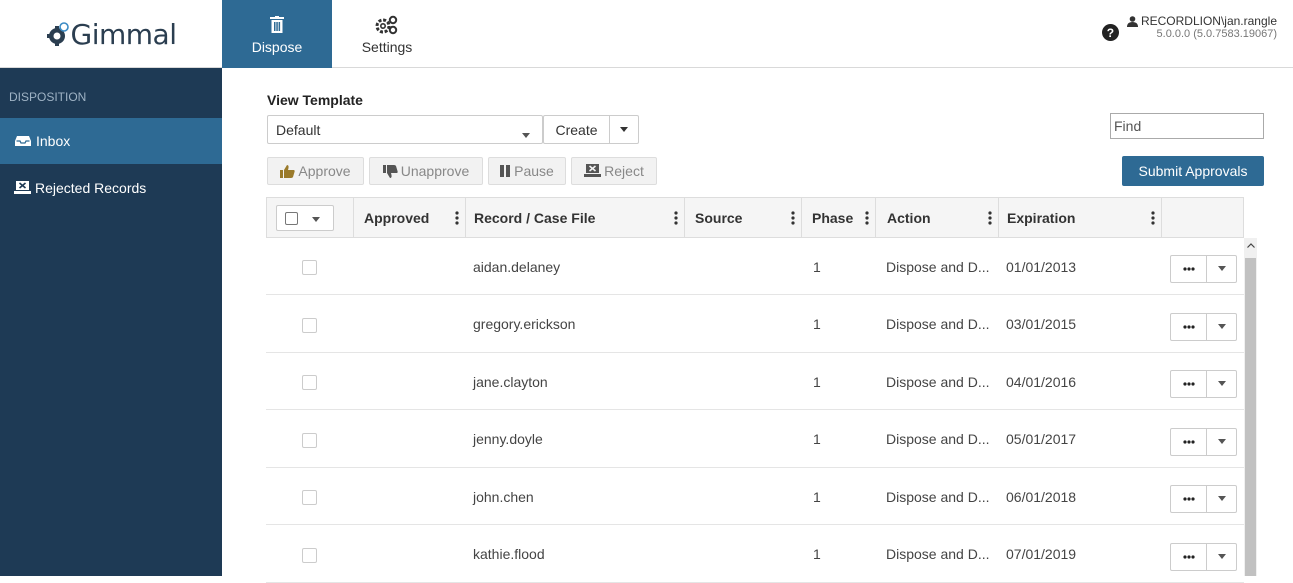 The height and width of the screenshot is (583, 1293). I want to click on approve-button: Approve, so click(315, 171).